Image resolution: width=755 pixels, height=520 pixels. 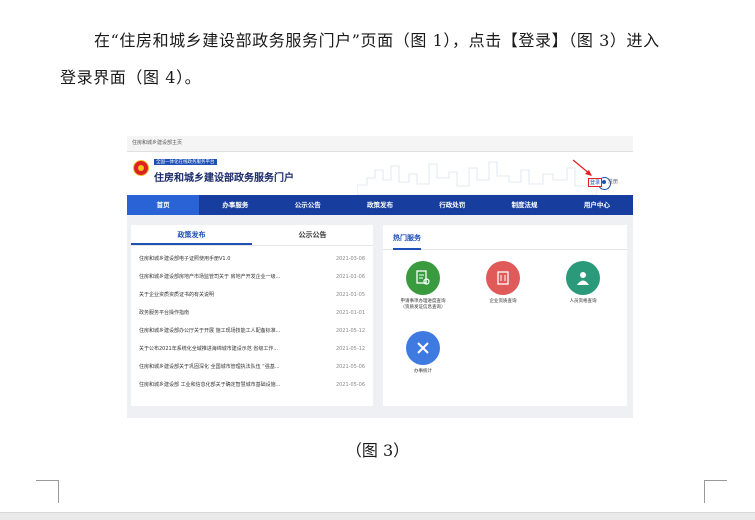 I want to click on service-label-a: 办事统计, so click(x=423, y=371).